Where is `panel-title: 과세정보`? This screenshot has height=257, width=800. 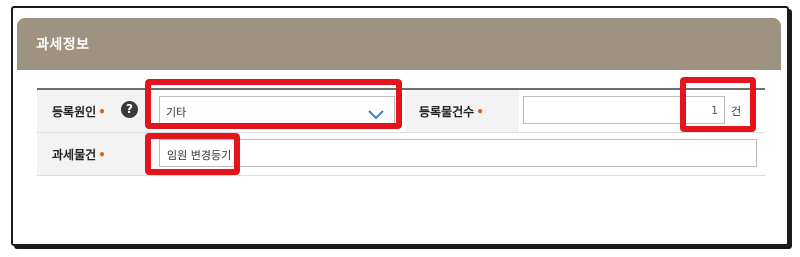 panel-title: 과세정보 is located at coordinates (63, 45).